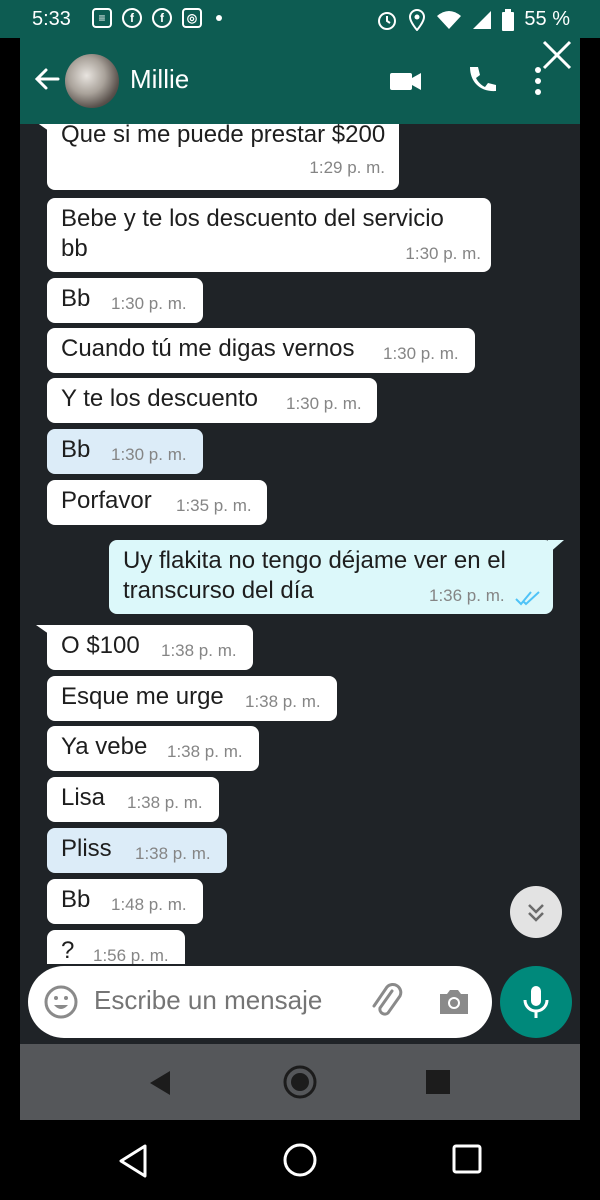  Describe the element at coordinates (219, 18) in the screenshot. I see `more-notifications-icon` at that location.